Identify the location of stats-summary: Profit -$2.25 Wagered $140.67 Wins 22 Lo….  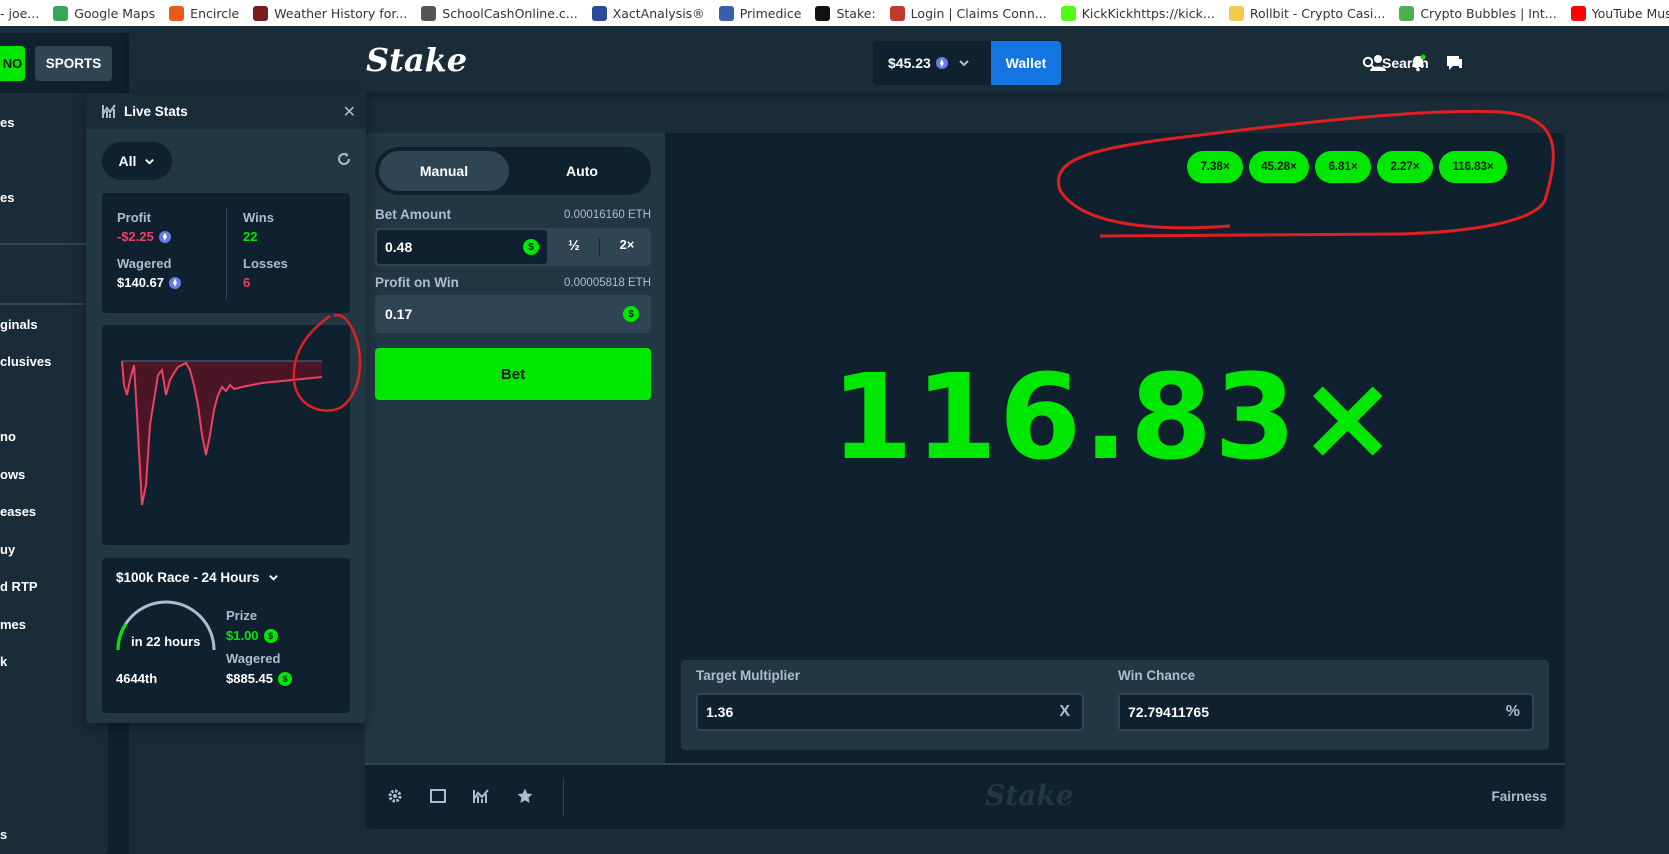
(226, 253).